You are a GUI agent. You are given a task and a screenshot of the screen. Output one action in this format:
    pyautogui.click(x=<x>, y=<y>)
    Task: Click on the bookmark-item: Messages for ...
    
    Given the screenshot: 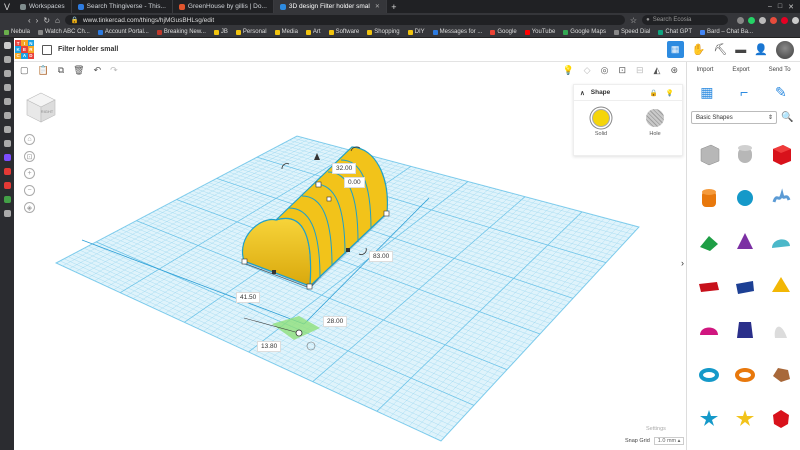 What is the action you would take?
    pyautogui.click(x=457, y=32)
    